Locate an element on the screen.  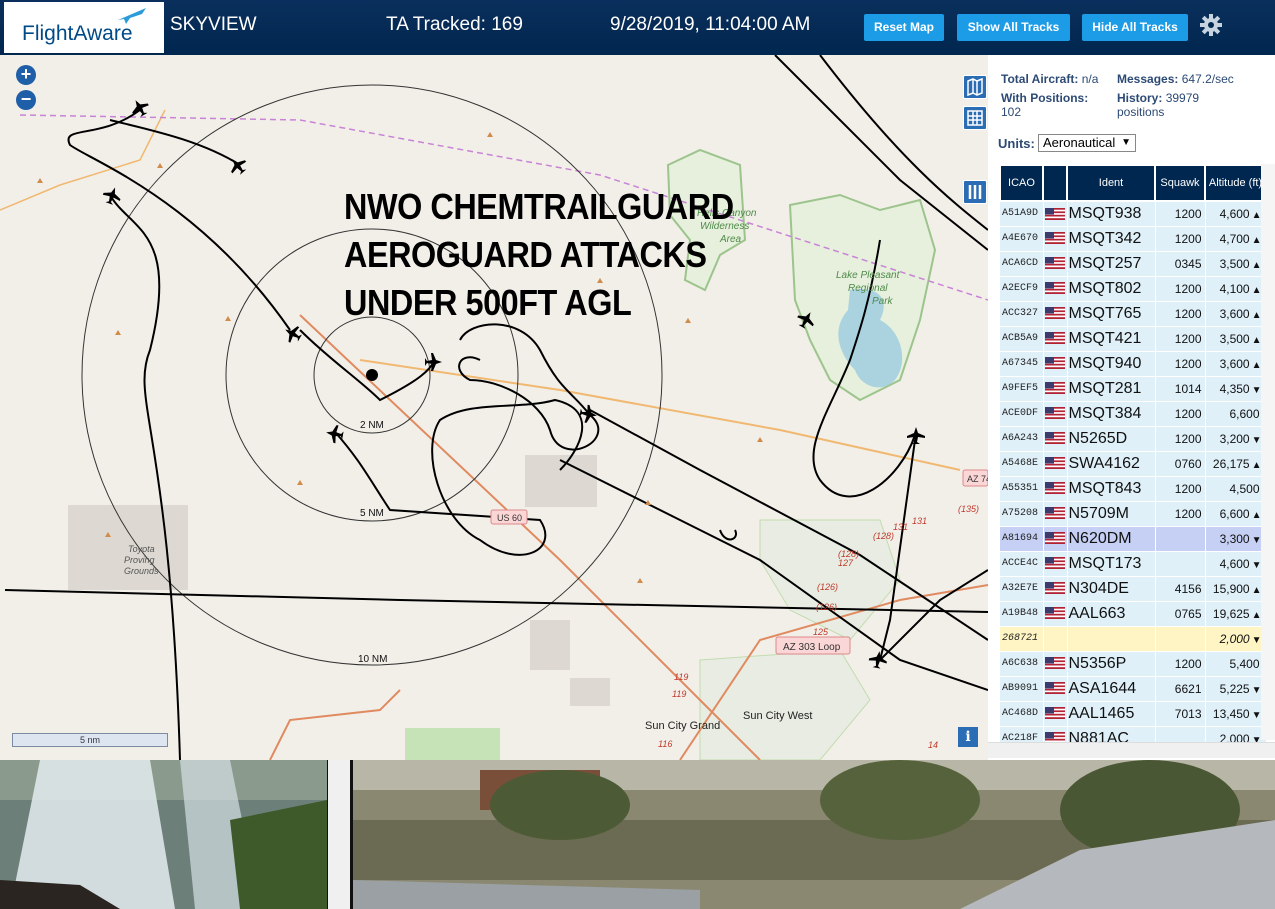
squawk-cell: 6621 is located at coordinates (1180, 689).